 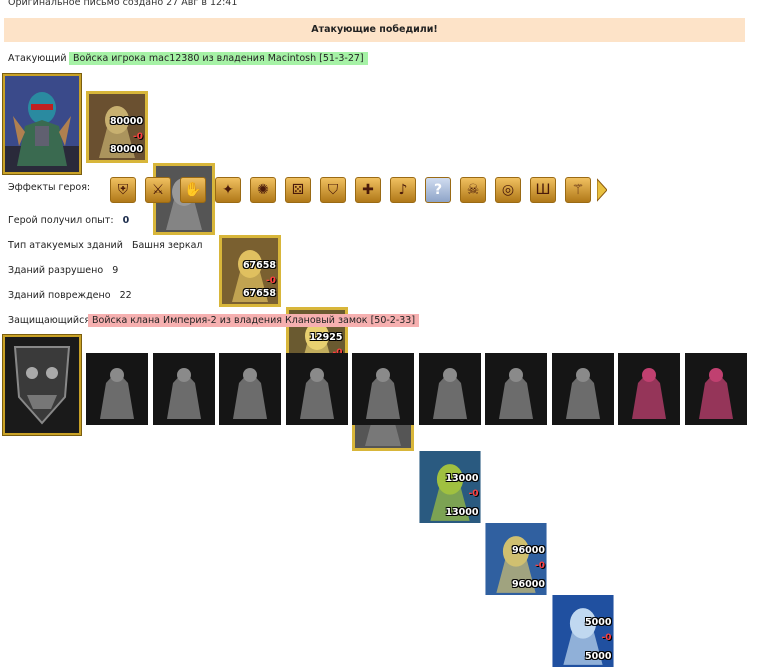 What do you see at coordinates (59, 295) in the screenshot?
I see `buildings-damaged-label: Зданий повреждено` at bounding box center [59, 295].